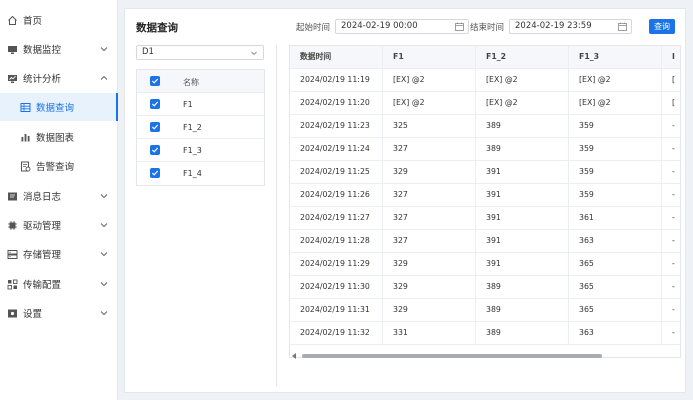 Image resolution: width=693 pixels, height=400 pixels. I want to click on field-list-header-label: 名称, so click(191, 82).